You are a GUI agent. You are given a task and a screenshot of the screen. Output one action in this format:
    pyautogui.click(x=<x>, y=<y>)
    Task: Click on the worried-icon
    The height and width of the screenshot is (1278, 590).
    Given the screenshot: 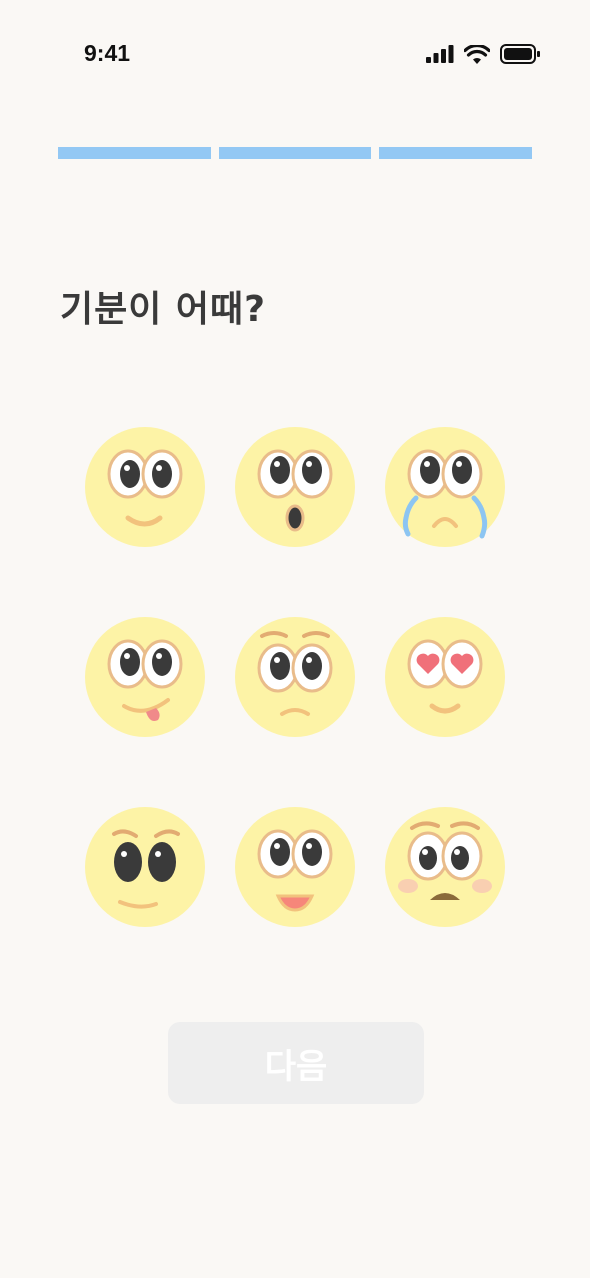 What is the action you would take?
    pyautogui.click(x=295, y=677)
    